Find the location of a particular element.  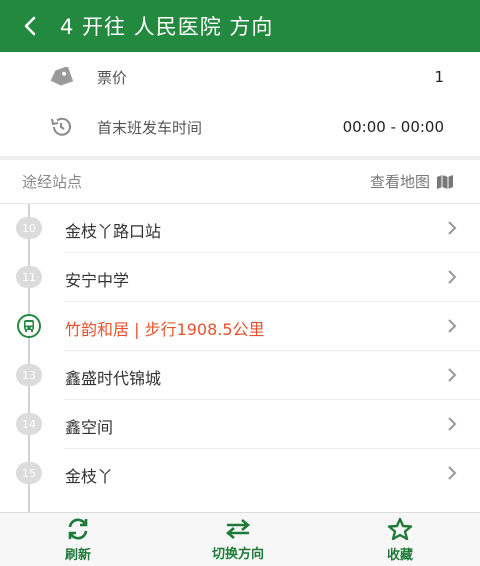

view-map-link: 查看地图 is located at coordinates (412, 181).